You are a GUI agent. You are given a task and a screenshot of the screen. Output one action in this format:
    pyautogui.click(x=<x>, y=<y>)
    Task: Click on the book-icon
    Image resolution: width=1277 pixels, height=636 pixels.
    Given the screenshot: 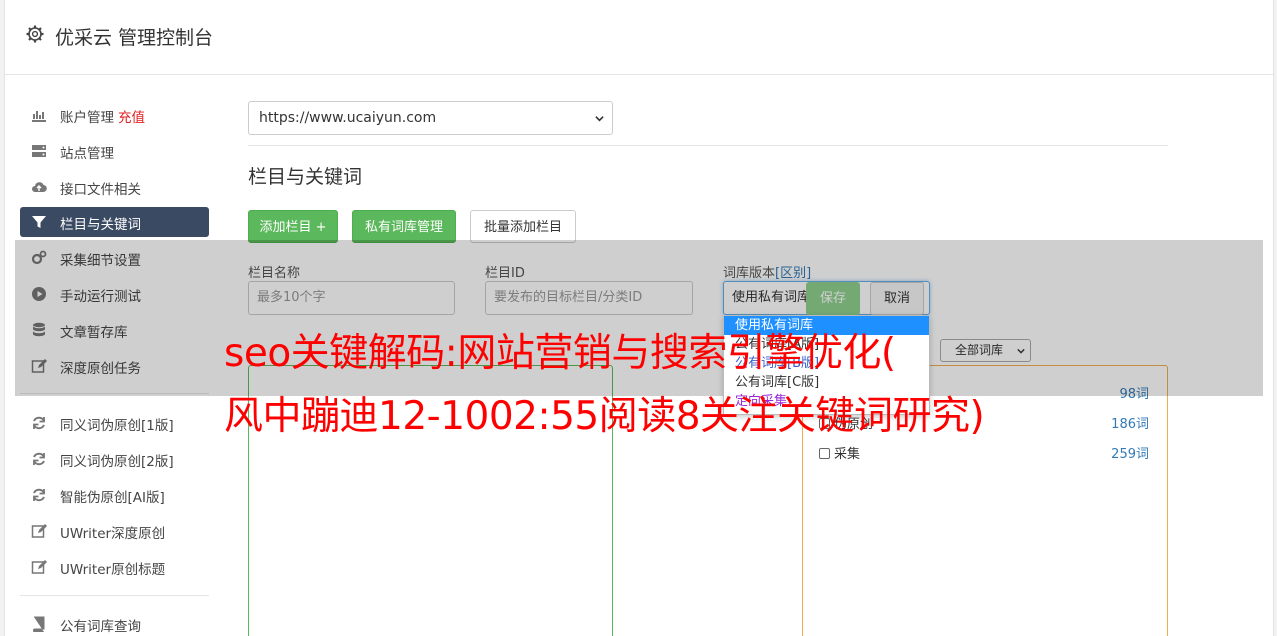 What is the action you would take?
    pyautogui.click(x=39, y=624)
    